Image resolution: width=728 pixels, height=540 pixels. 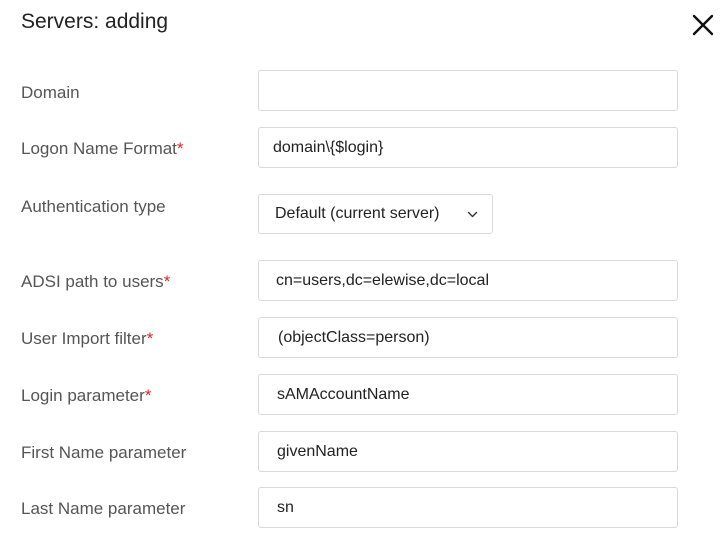 What do you see at coordinates (103, 508) in the screenshot?
I see `last-name-parameter-label: Last Name parameter` at bounding box center [103, 508].